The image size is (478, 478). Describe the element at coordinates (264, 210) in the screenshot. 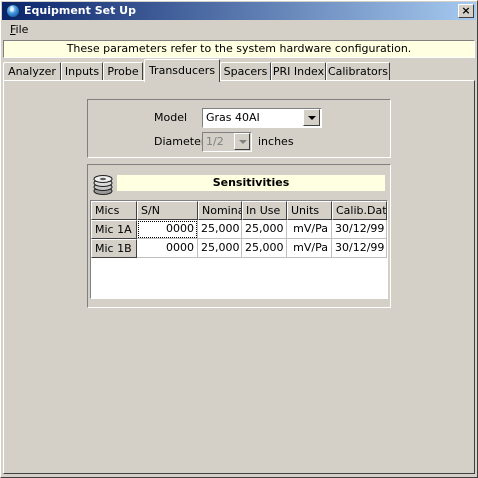

I see `column-header-in-use: In Use` at that location.